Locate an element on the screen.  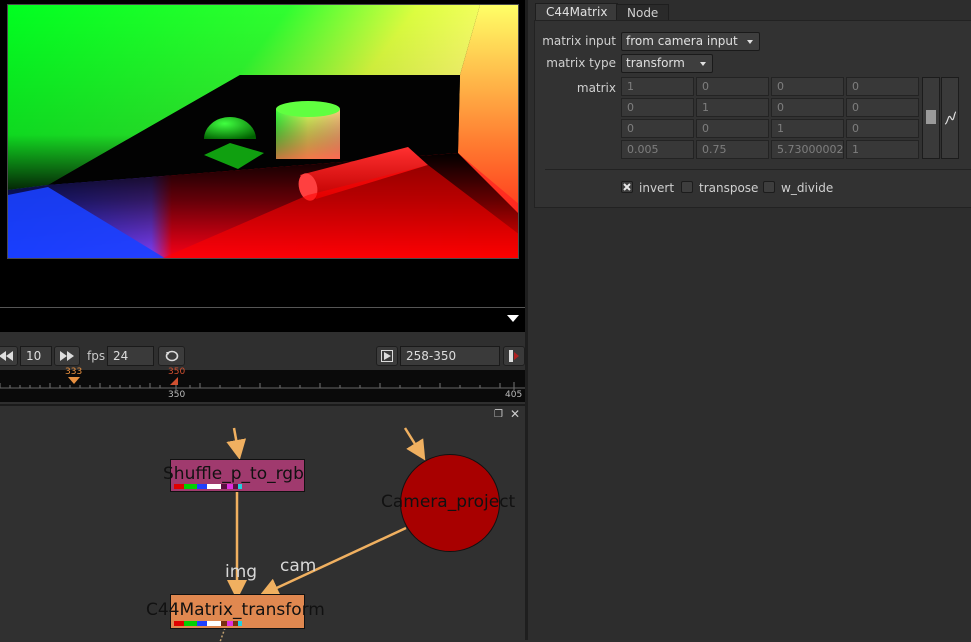
animation-curve-button is located at coordinates (950, 118).